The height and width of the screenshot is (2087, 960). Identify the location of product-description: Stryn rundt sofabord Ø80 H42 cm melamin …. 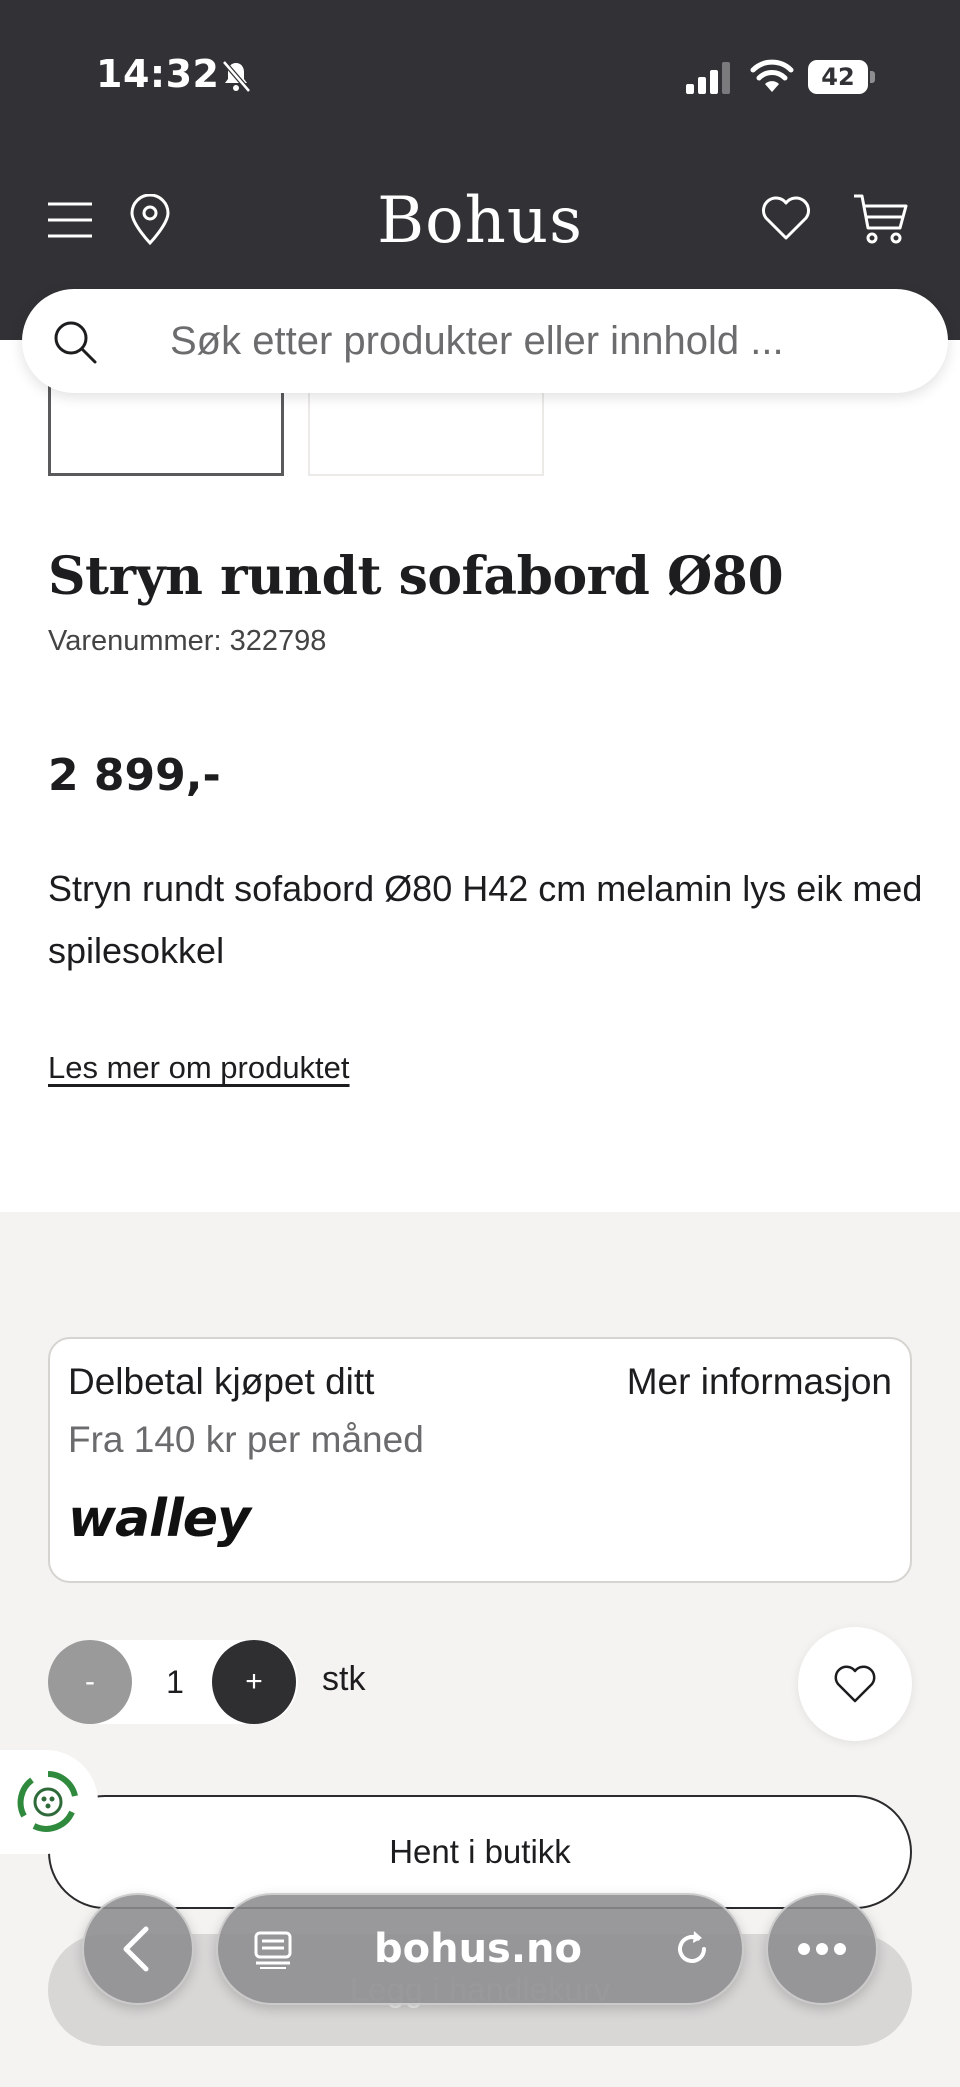
(485, 919).